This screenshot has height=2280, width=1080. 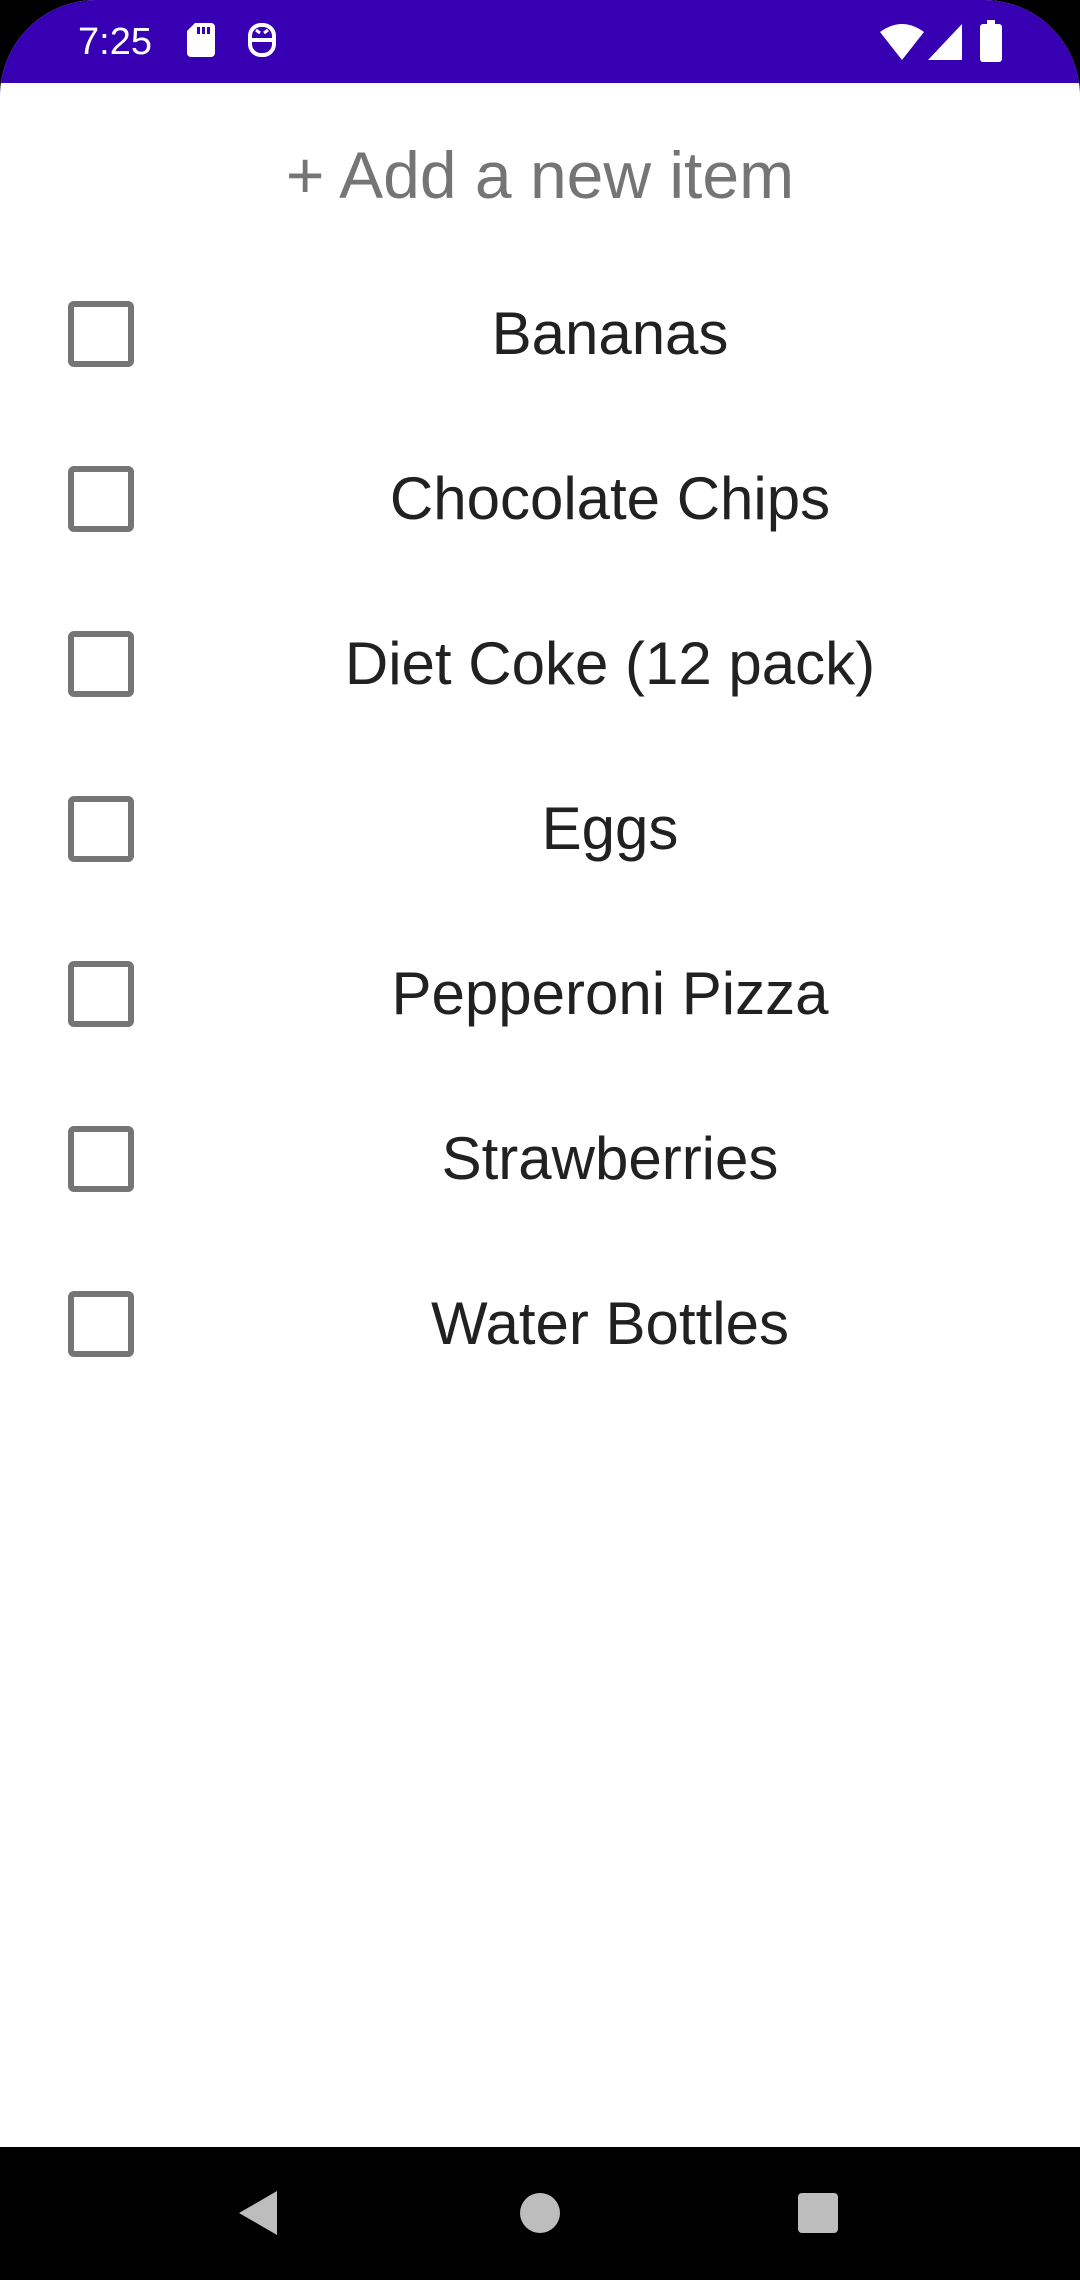 What do you see at coordinates (610, 993) in the screenshot?
I see `item-label: Pepperoni Pizza` at bounding box center [610, 993].